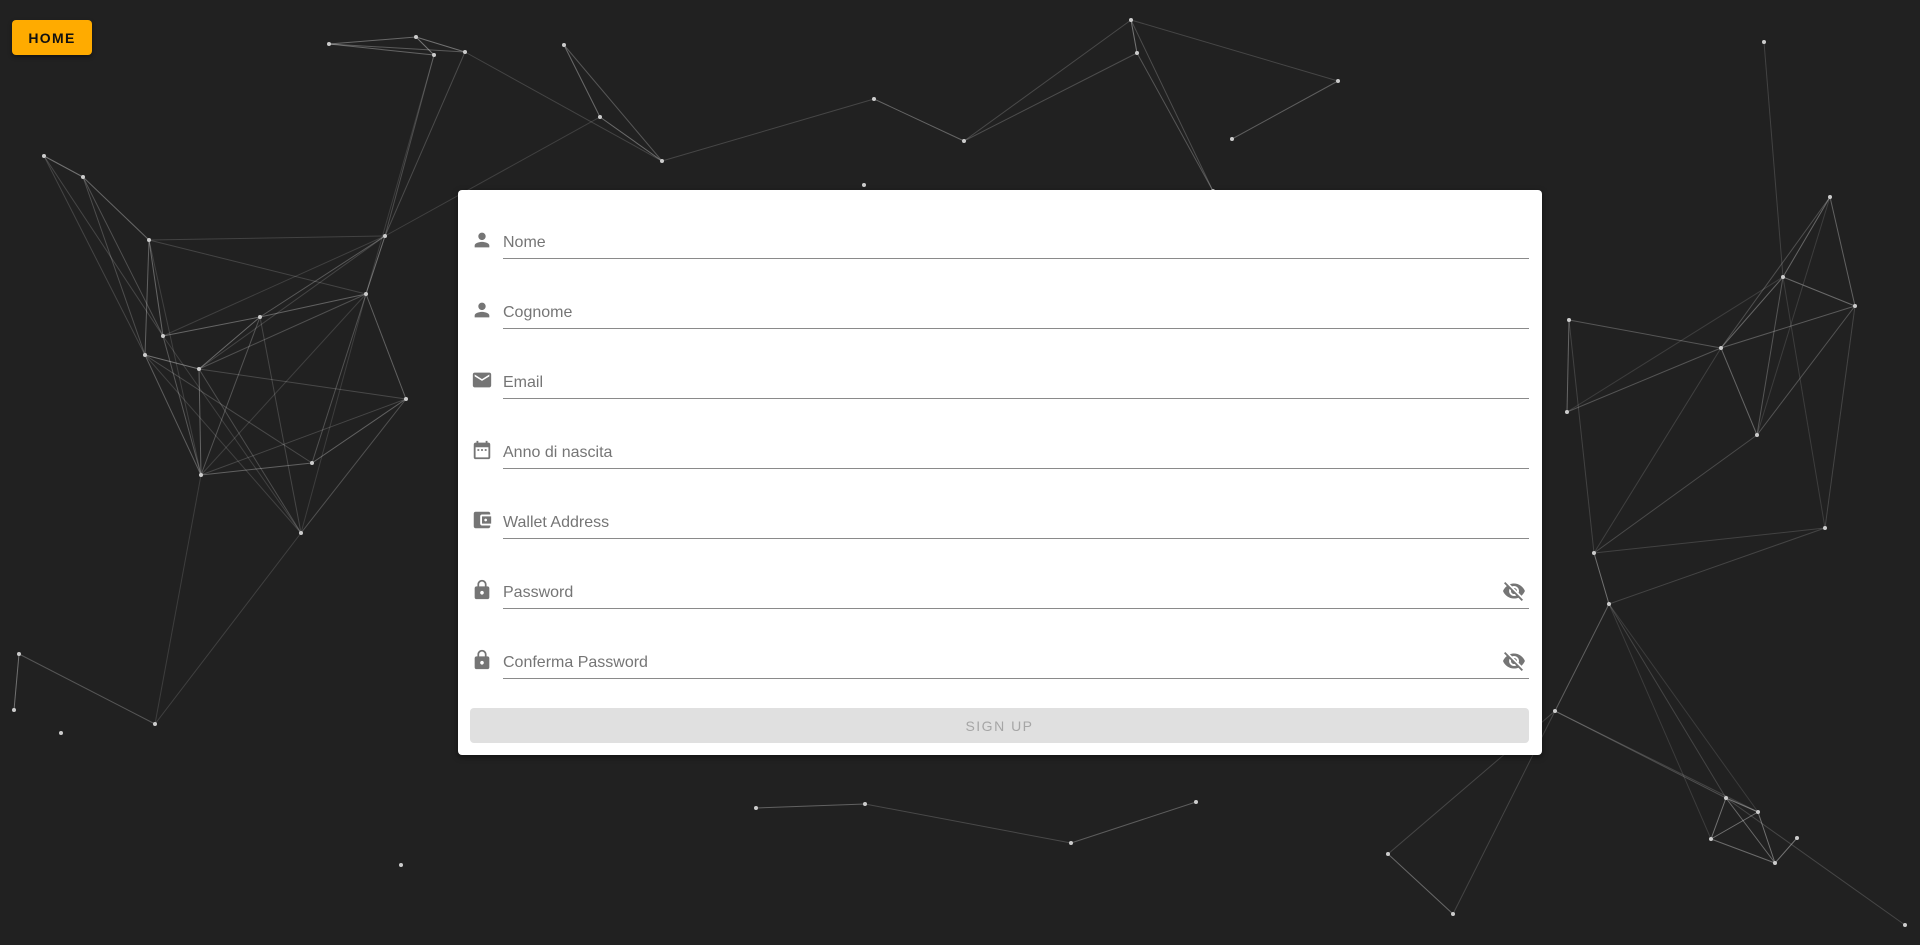 This screenshot has width=1920, height=945. What do you see at coordinates (1016, 311) in the screenshot?
I see `cognome-input` at bounding box center [1016, 311].